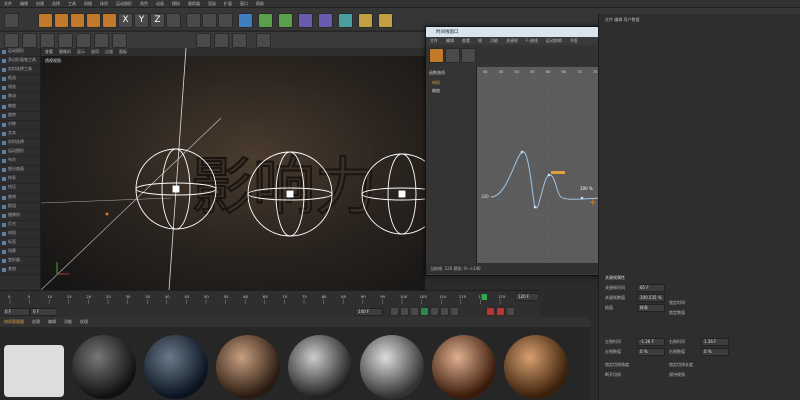  I want to click on lock-angle-checkbox: 锁定切线角度, so click(617, 365).